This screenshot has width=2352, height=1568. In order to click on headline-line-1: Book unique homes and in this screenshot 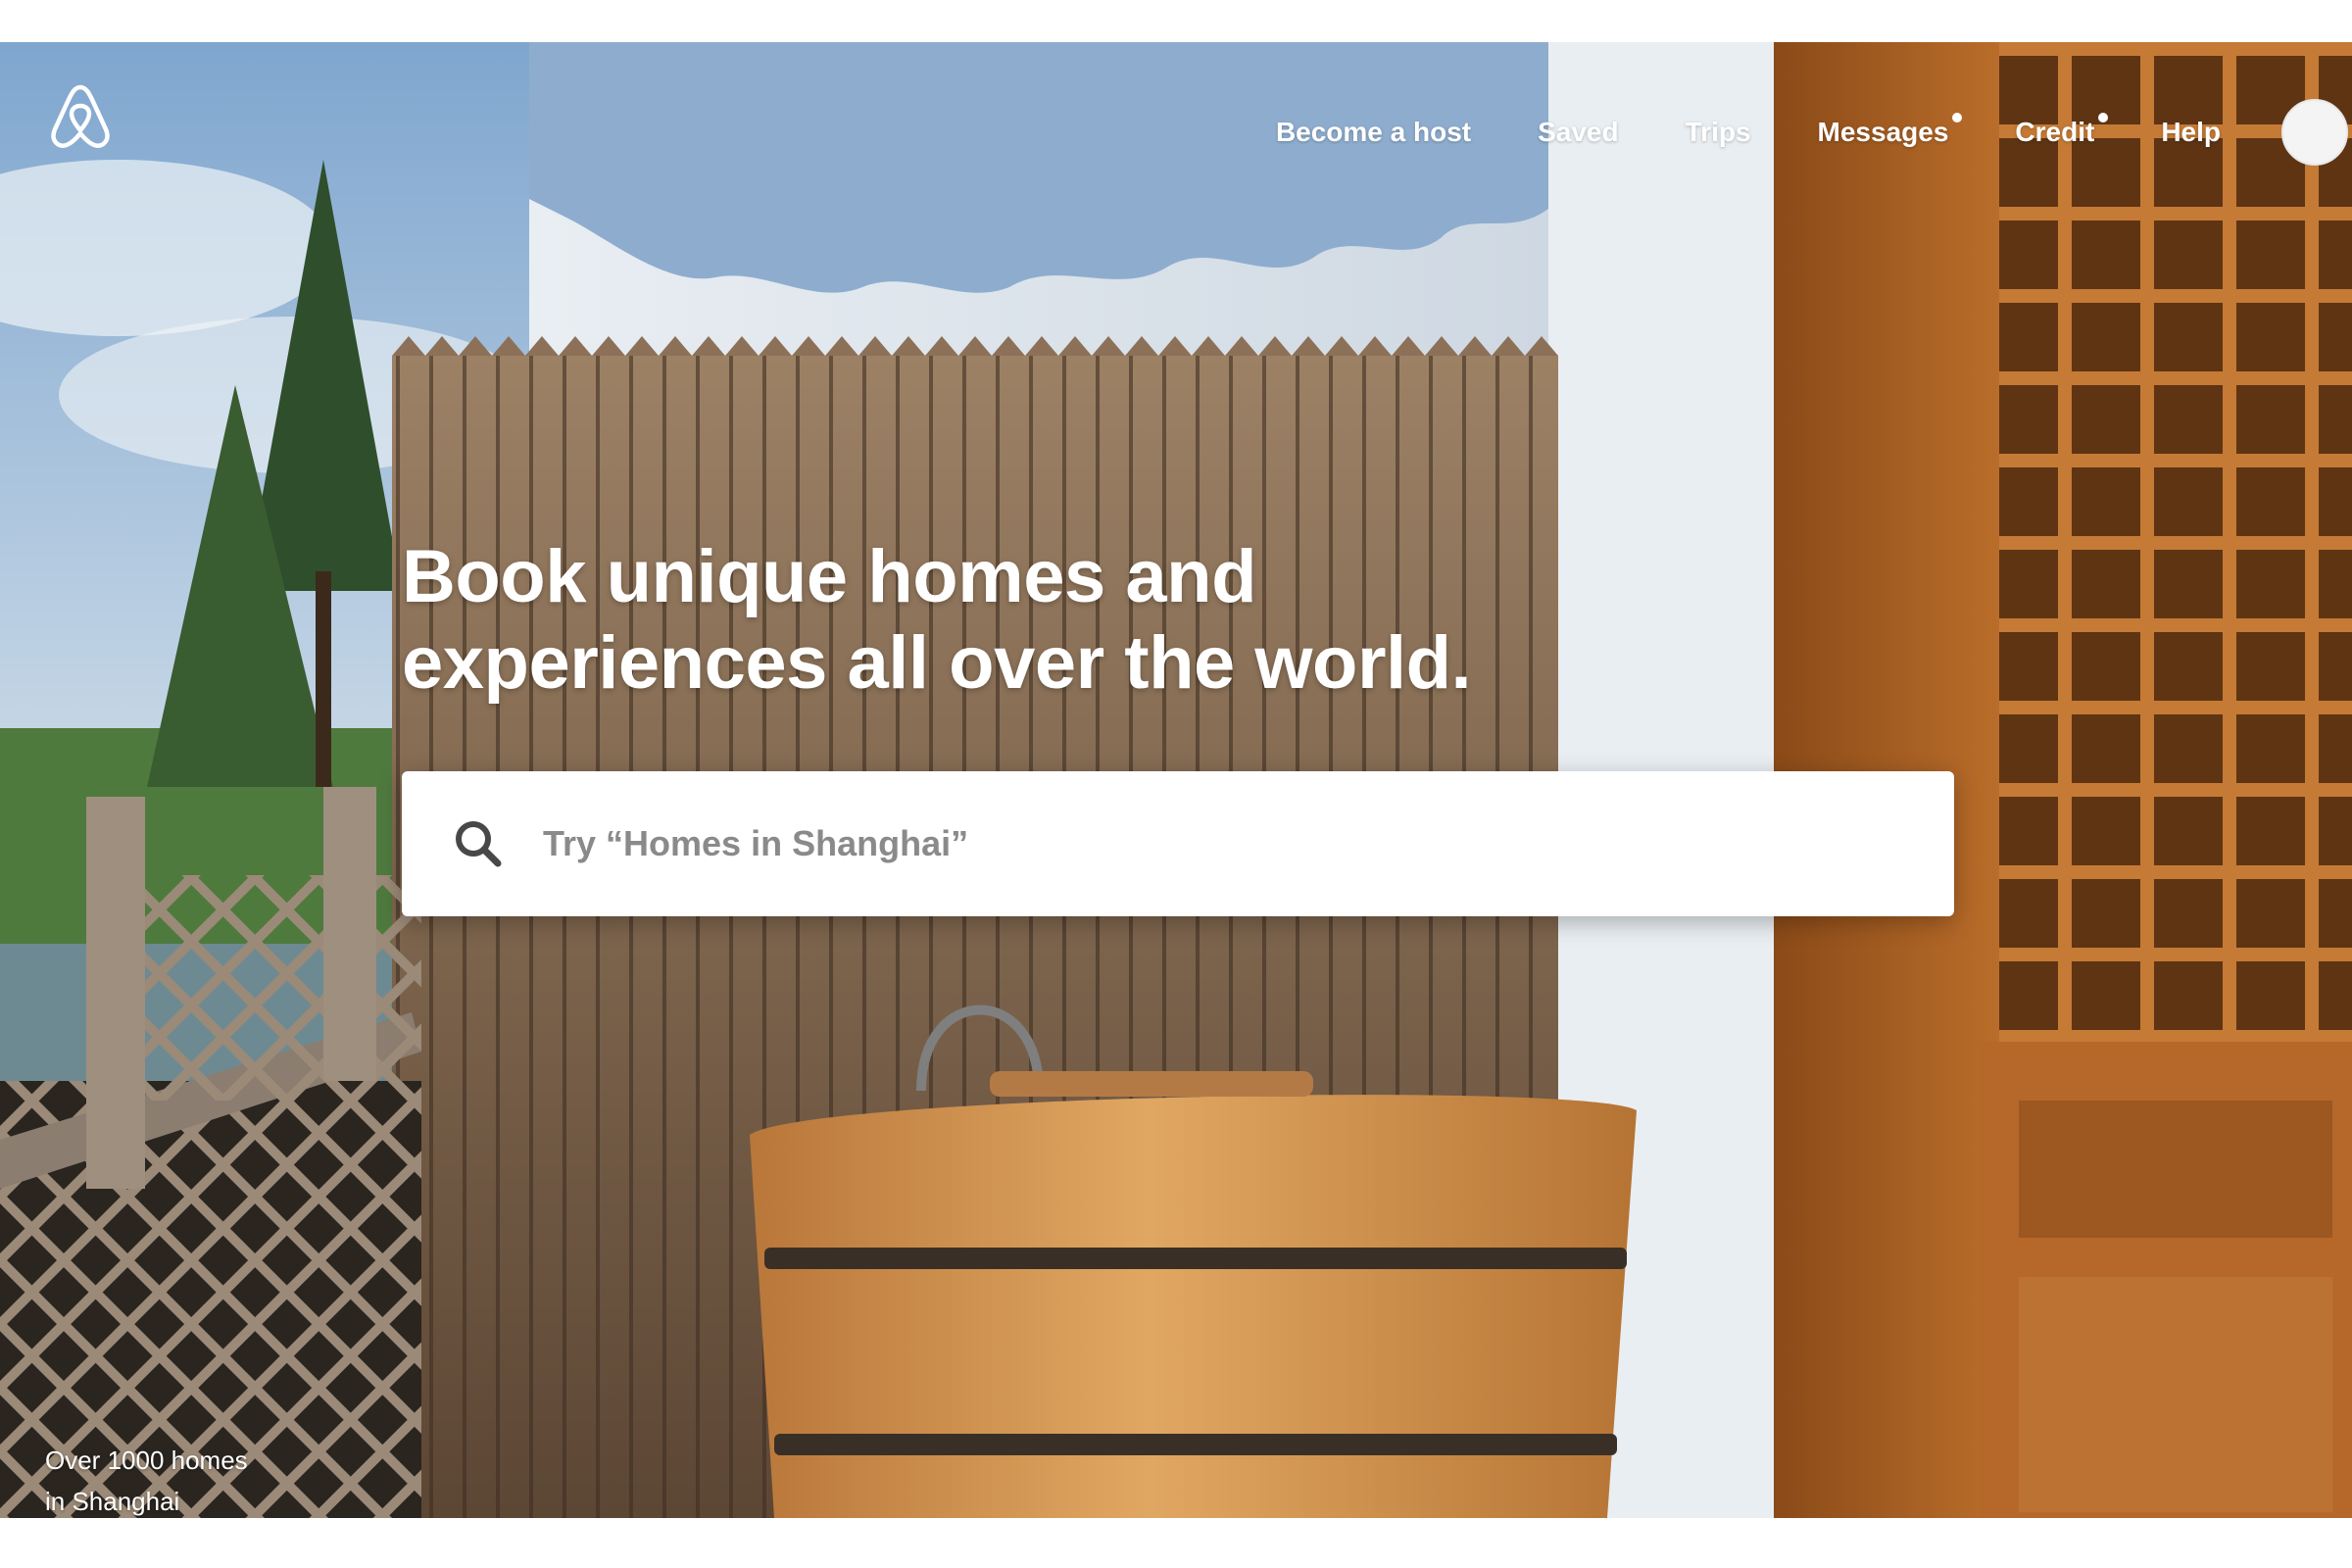, I will do `click(829, 576)`.